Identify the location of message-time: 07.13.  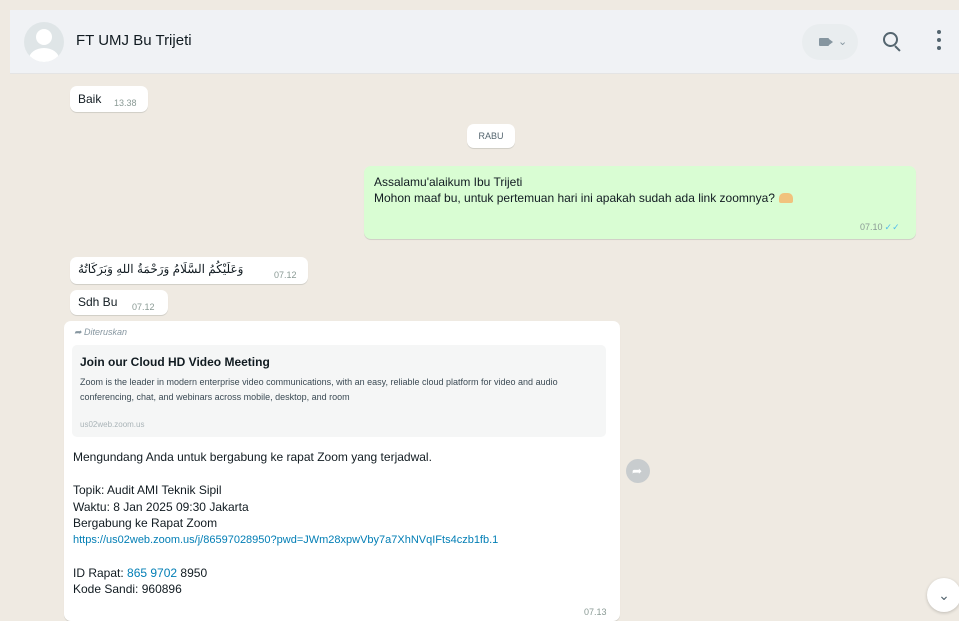
(595, 612).